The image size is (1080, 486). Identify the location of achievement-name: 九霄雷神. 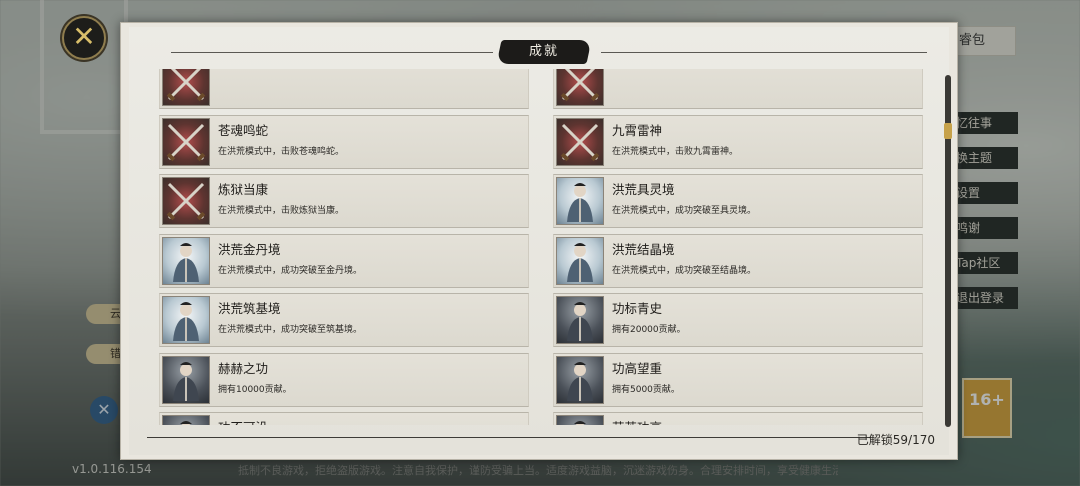
(637, 130).